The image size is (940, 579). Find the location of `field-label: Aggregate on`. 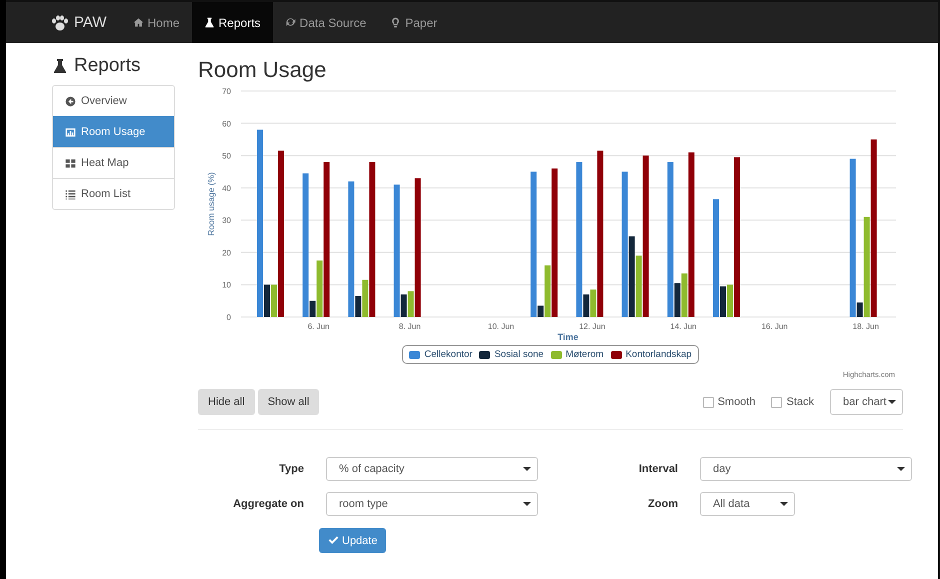

field-label: Aggregate on is located at coordinates (268, 504).